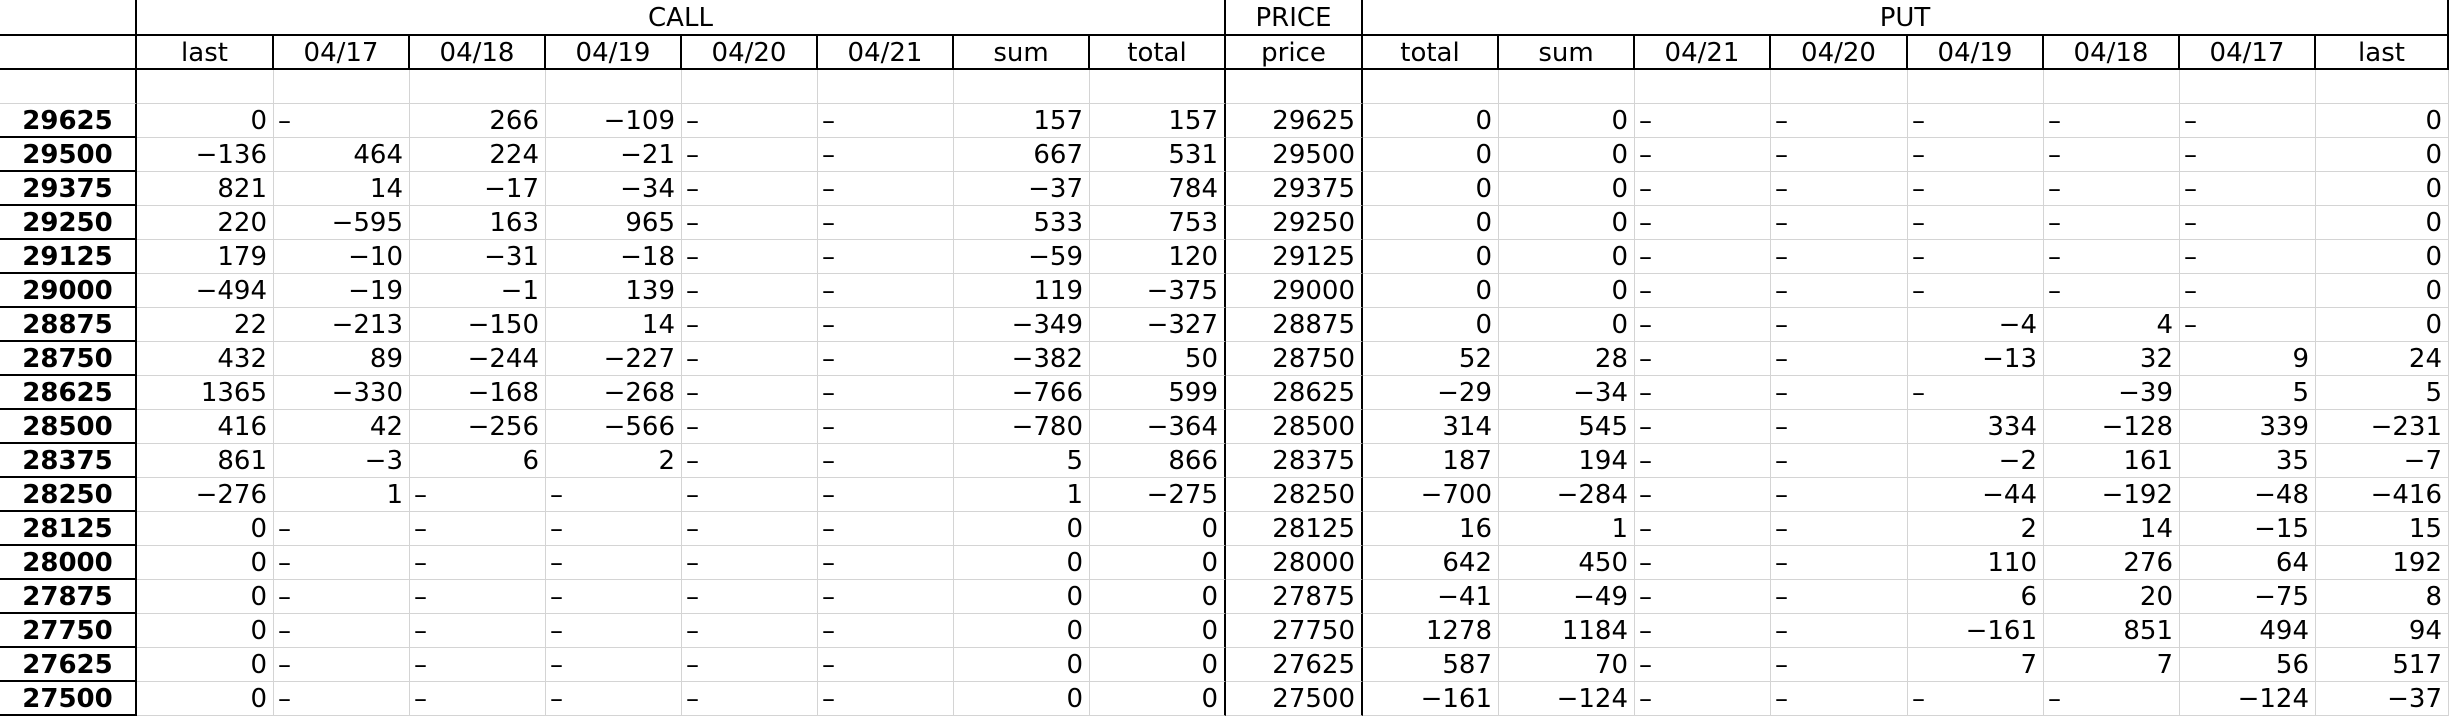 This screenshot has height=716, width=2449. I want to click on strike-label: 29500, so click(68, 155).